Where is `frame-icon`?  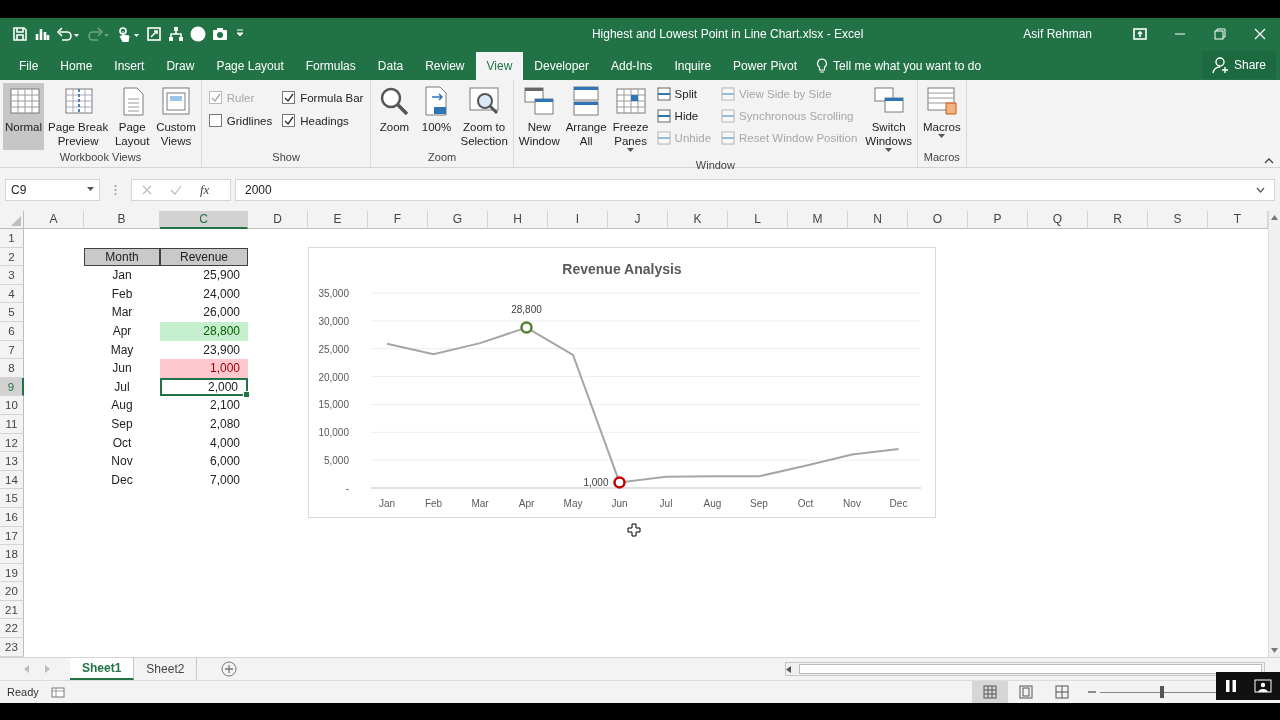
frame-icon is located at coordinates (154, 34).